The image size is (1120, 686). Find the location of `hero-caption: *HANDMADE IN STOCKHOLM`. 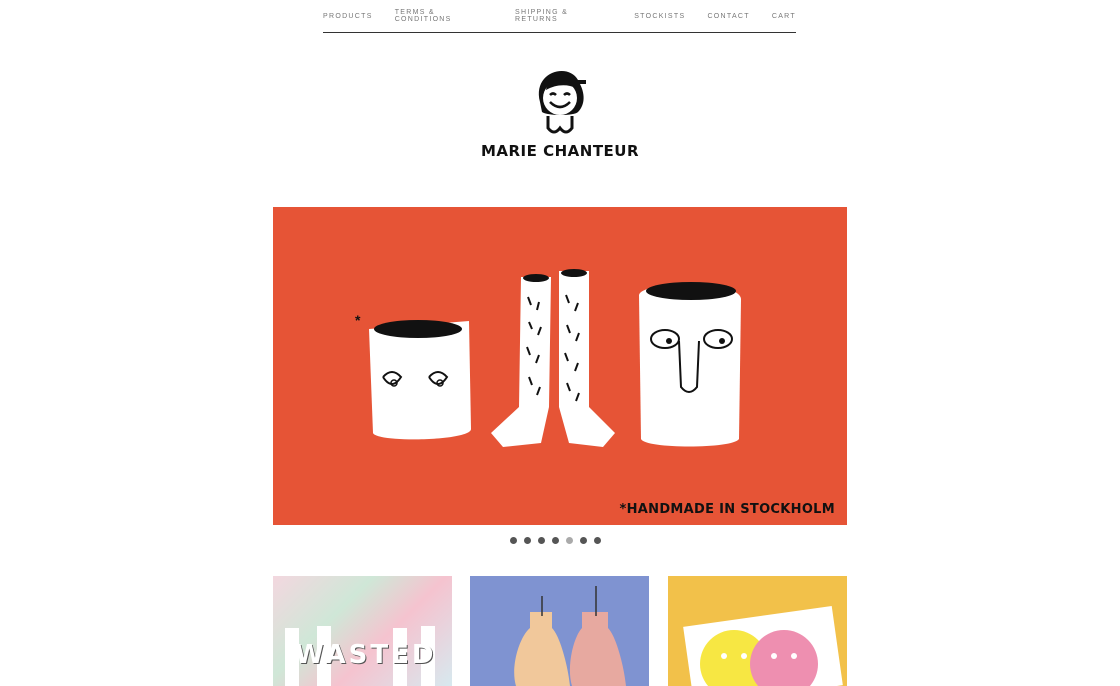

hero-caption: *HANDMADE IN STOCKHOLM is located at coordinates (727, 509).